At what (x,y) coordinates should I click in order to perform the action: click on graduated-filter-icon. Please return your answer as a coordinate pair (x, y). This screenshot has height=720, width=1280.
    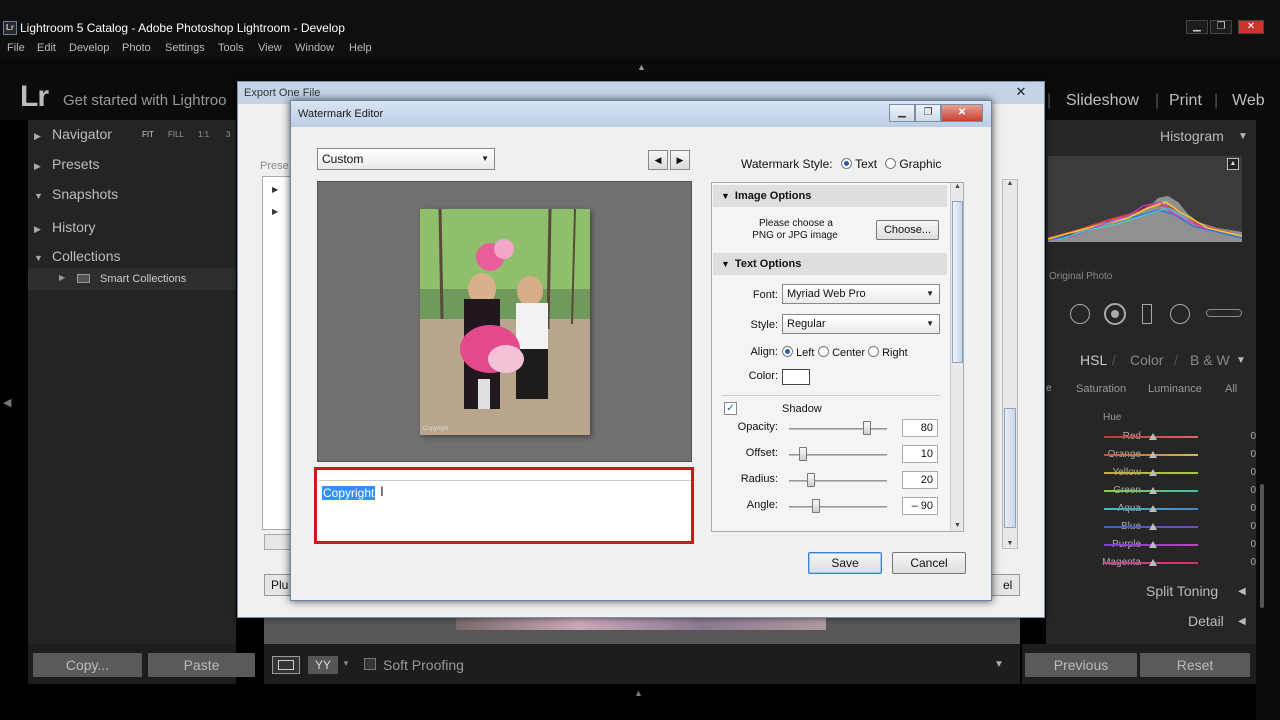
    Looking at the image, I should click on (1147, 314).